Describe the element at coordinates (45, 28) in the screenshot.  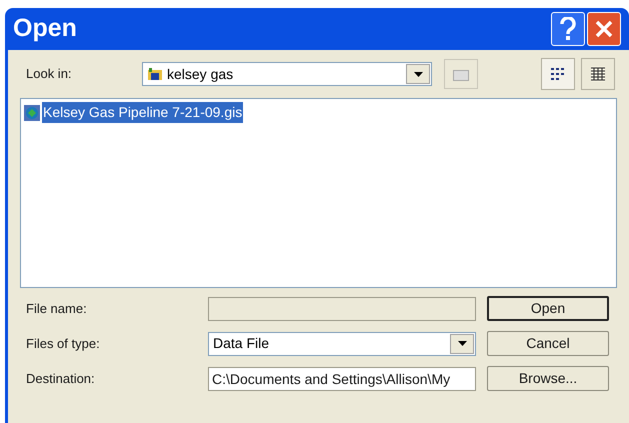
I see `window-title: Open` at that location.